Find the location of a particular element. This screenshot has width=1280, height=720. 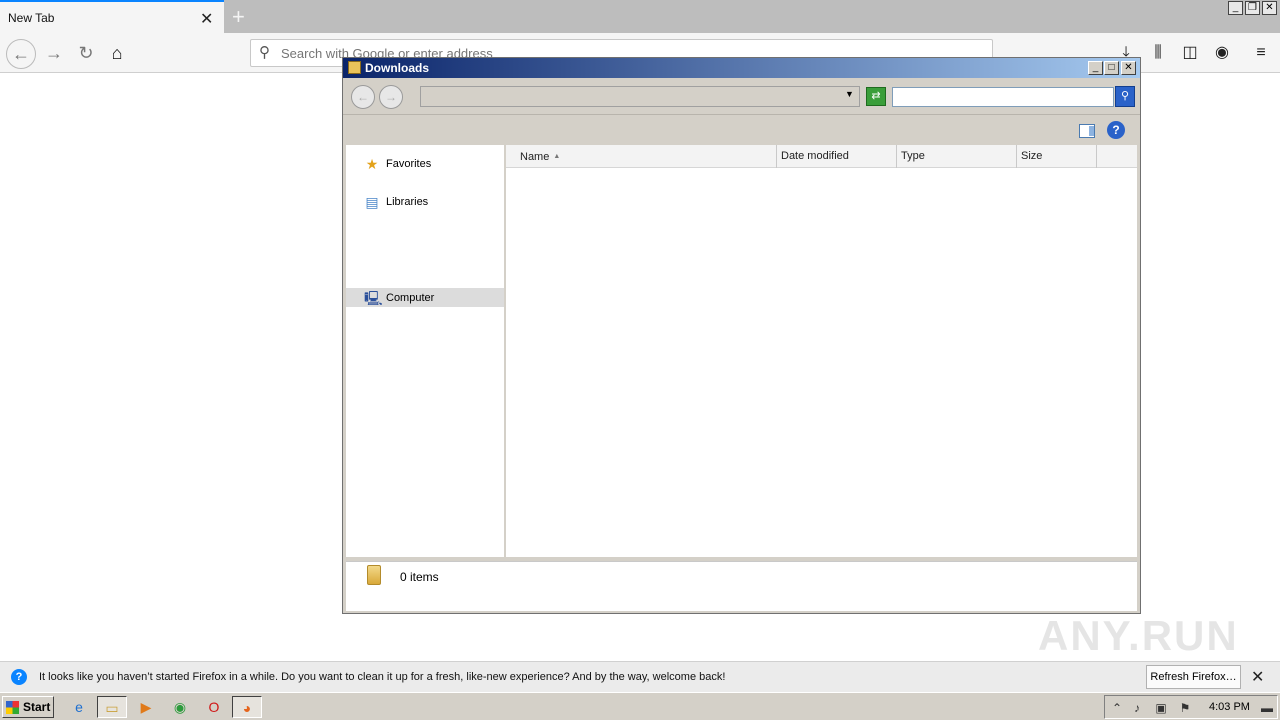

start-button: Start is located at coordinates (28, 707).